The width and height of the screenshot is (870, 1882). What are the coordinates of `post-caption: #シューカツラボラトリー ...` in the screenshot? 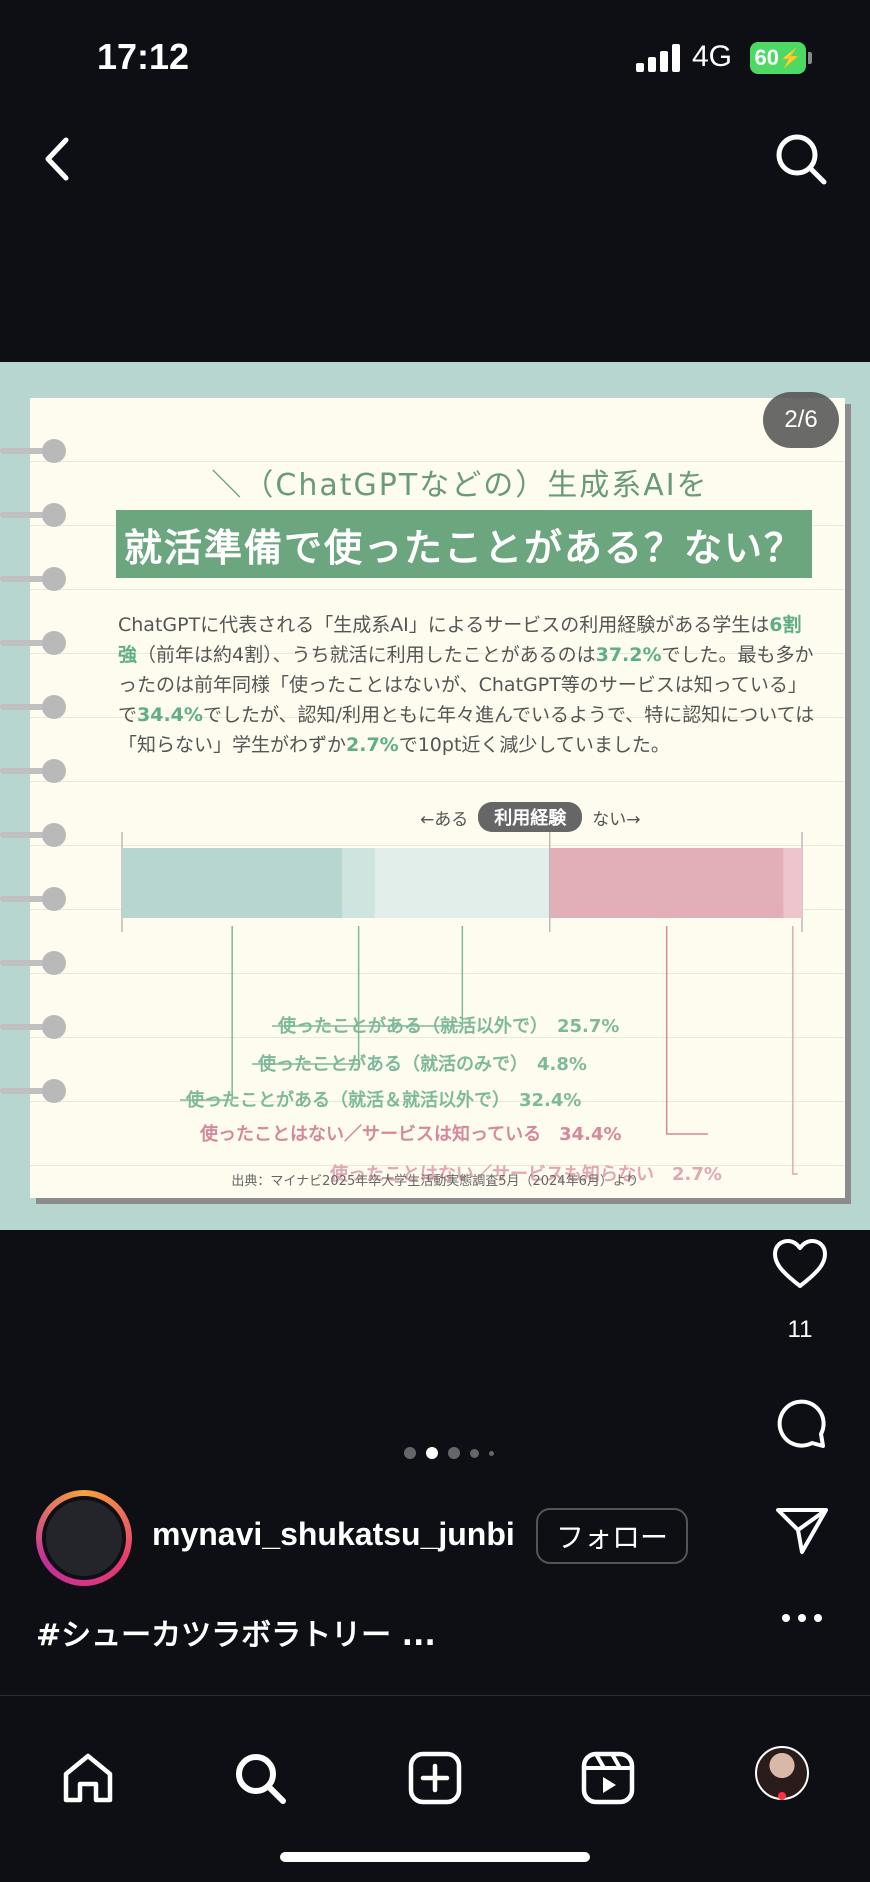 It's located at (236, 1632).